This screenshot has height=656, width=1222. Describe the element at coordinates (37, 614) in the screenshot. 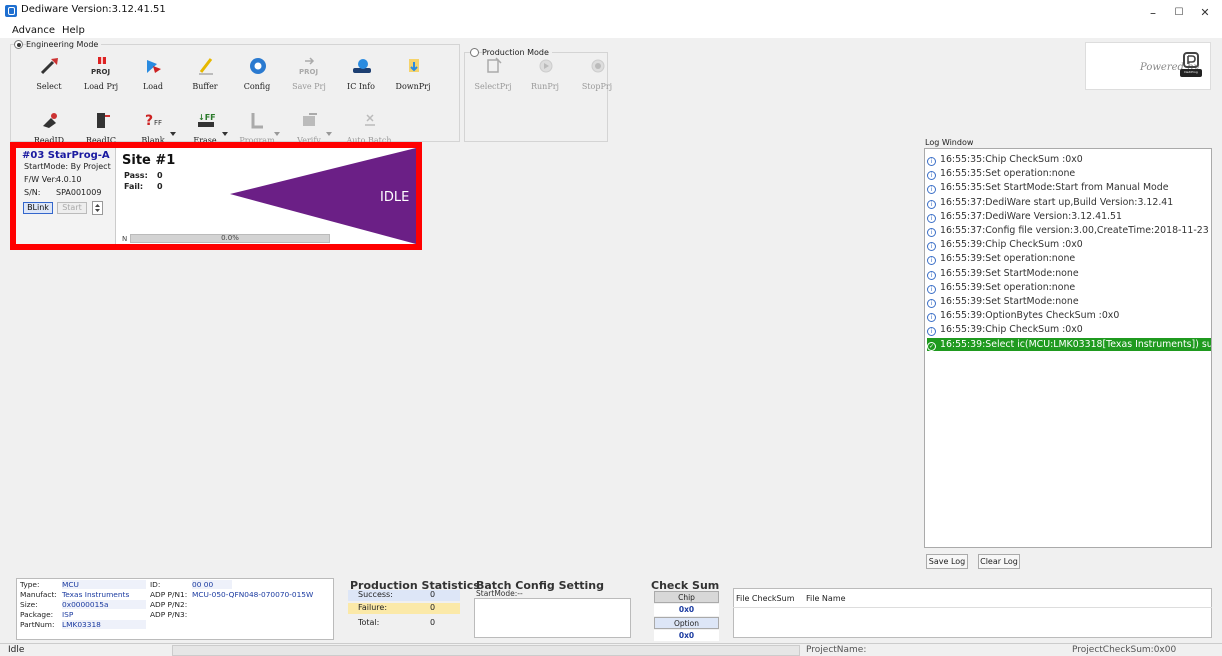

I see `package-label: Package:` at that location.